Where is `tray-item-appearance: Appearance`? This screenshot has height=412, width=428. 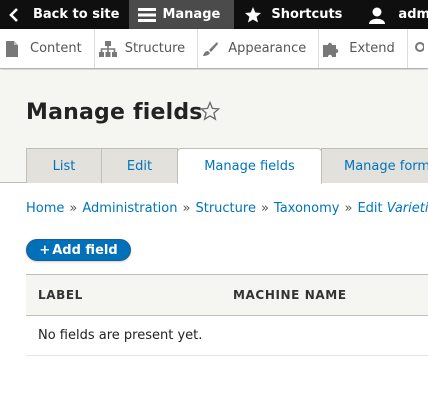 tray-item-appearance: Appearance is located at coordinates (259, 48).